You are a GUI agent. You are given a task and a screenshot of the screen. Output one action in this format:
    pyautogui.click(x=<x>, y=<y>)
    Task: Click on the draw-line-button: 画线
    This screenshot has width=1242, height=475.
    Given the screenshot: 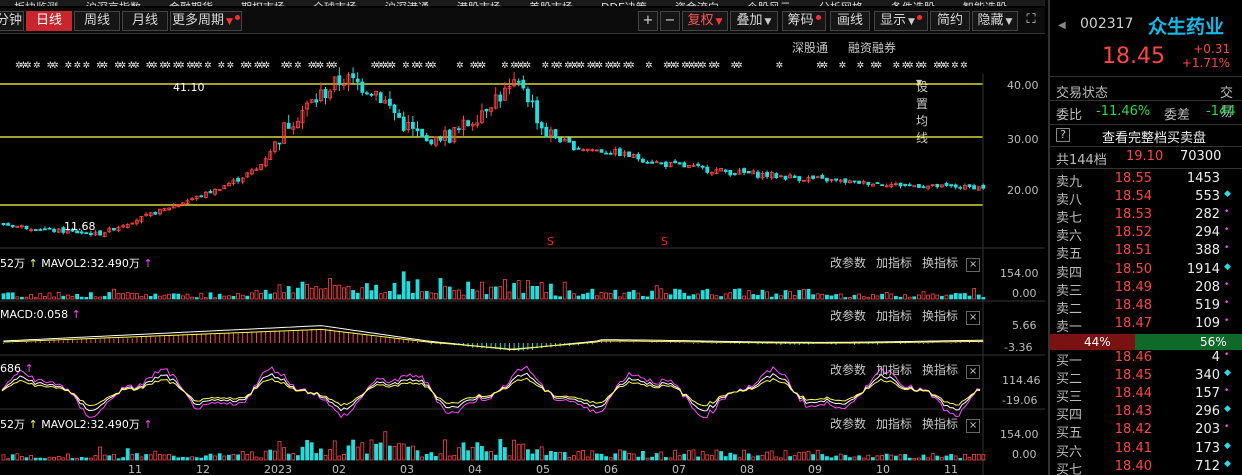 What is the action you would take?
    pyautogui.click(x=850, y=21)
    